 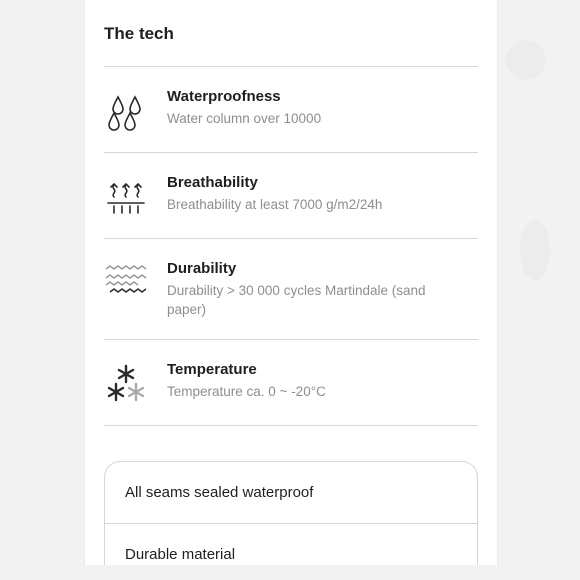 I want to click on tech-item-temperature: Temperature Temperature ca. 0 ~ -20°C, so click(x=291, y=383).